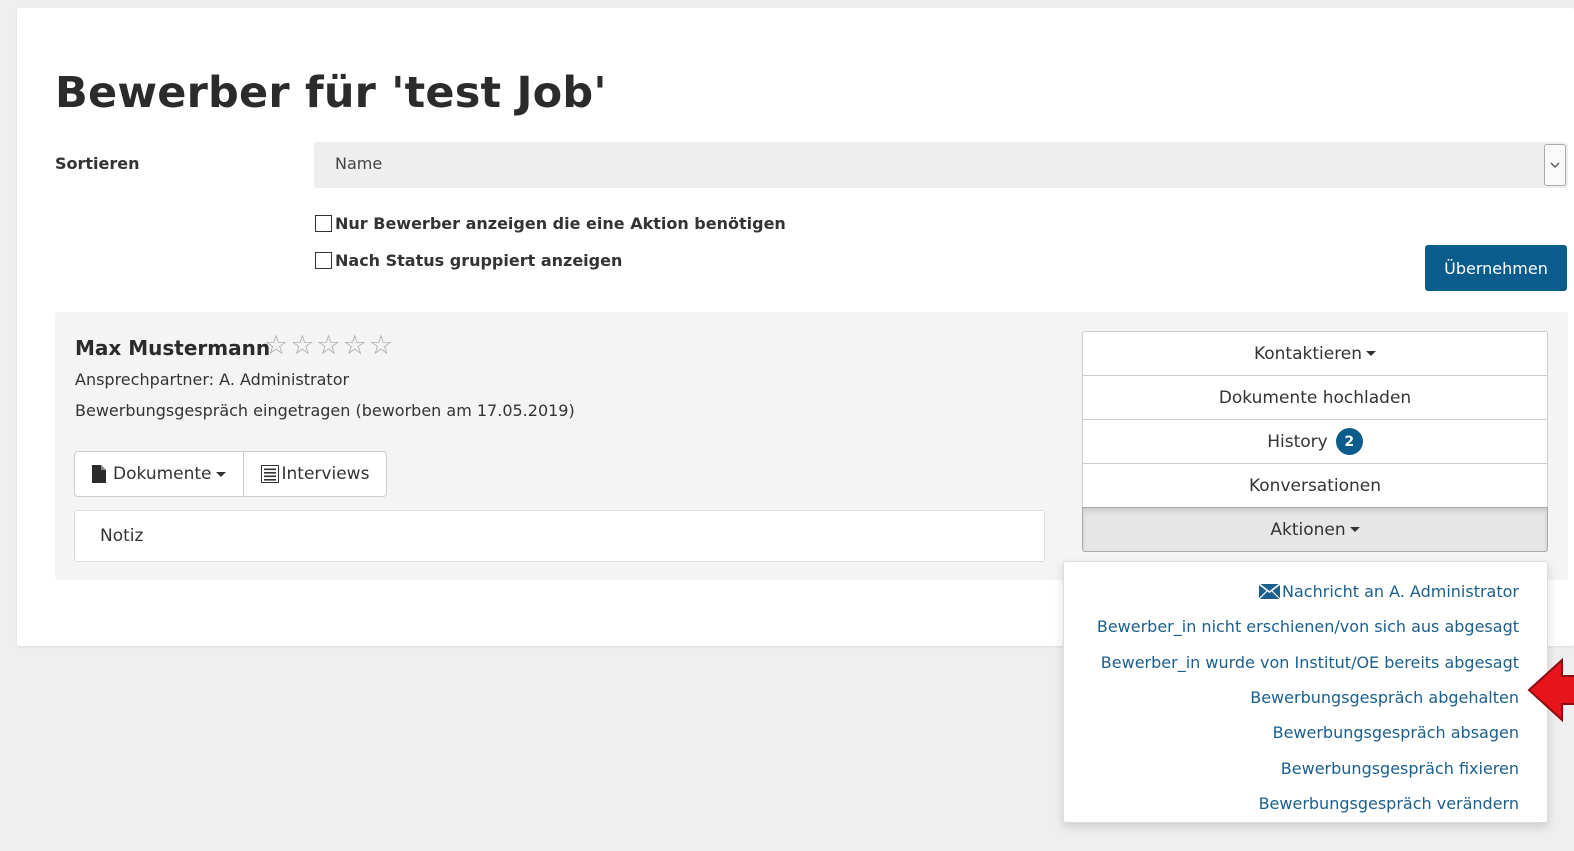 The height and width of the screenshot is (851, 1574). I want to click on menu-item-fix-interview: Bewerbungsgespräch fixieren, so click(1305, 767).